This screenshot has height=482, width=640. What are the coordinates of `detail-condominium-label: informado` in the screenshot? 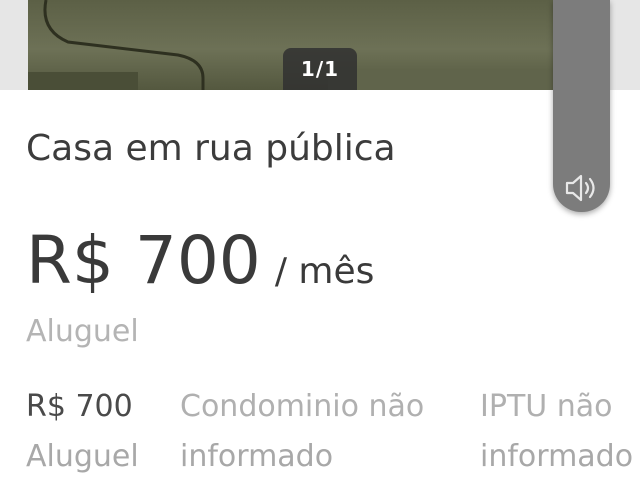 It's located at (257, 456).